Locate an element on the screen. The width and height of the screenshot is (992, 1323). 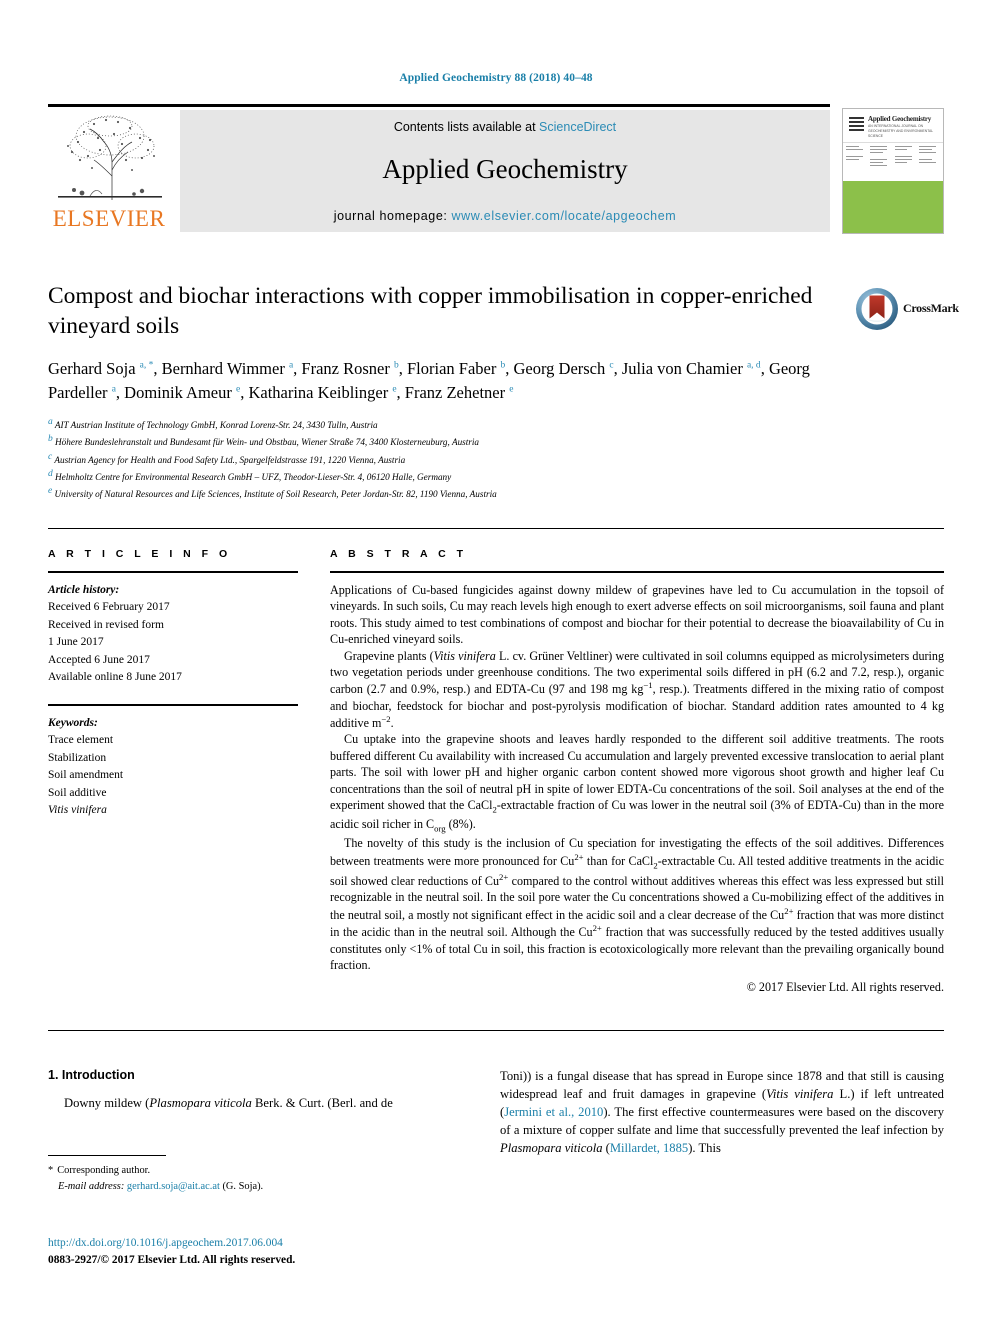
abstract-bottom-rule is located at coordinates (496, 1030).